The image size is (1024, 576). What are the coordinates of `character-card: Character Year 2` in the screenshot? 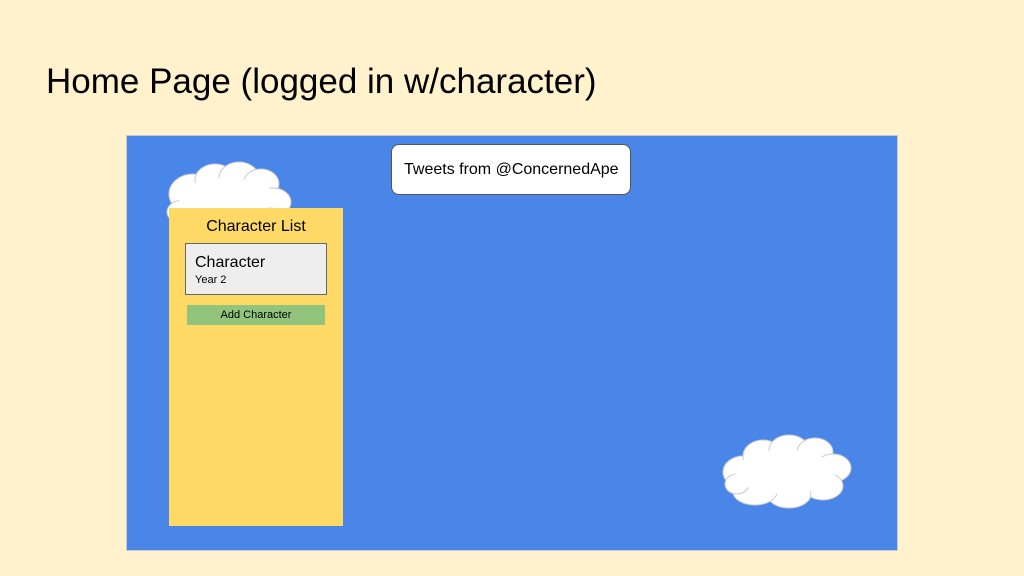 It's located at (256, 269).